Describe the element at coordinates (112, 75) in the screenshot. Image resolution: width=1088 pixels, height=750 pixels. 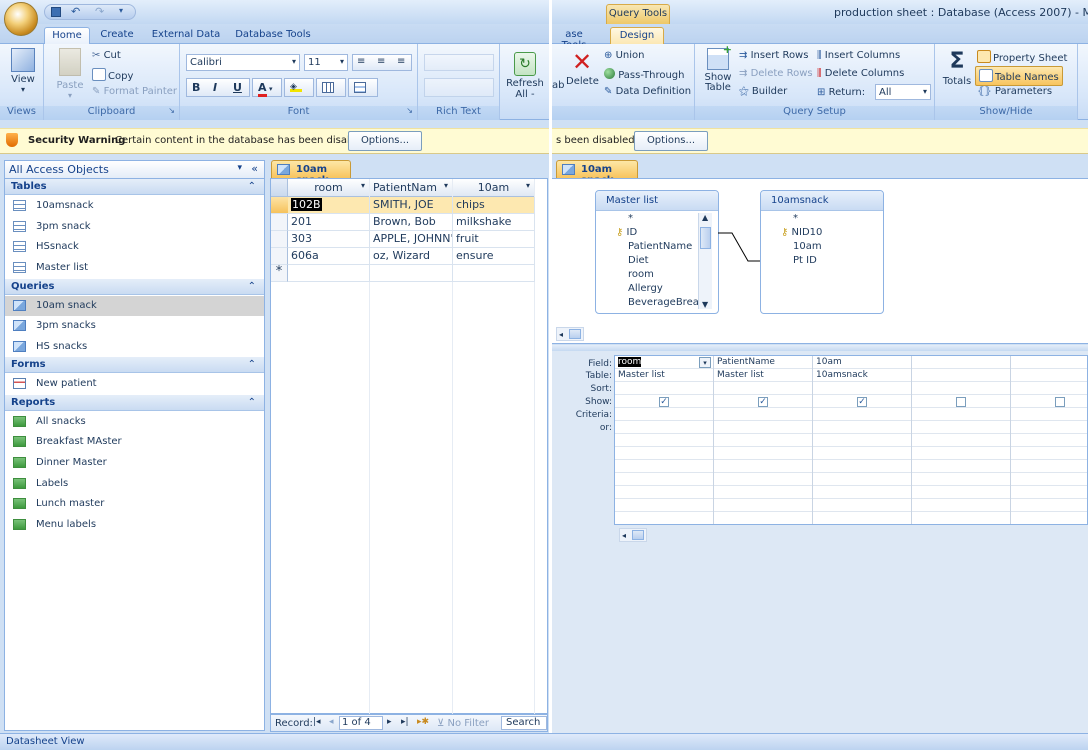
I see `copy-button: Copy` at that location.